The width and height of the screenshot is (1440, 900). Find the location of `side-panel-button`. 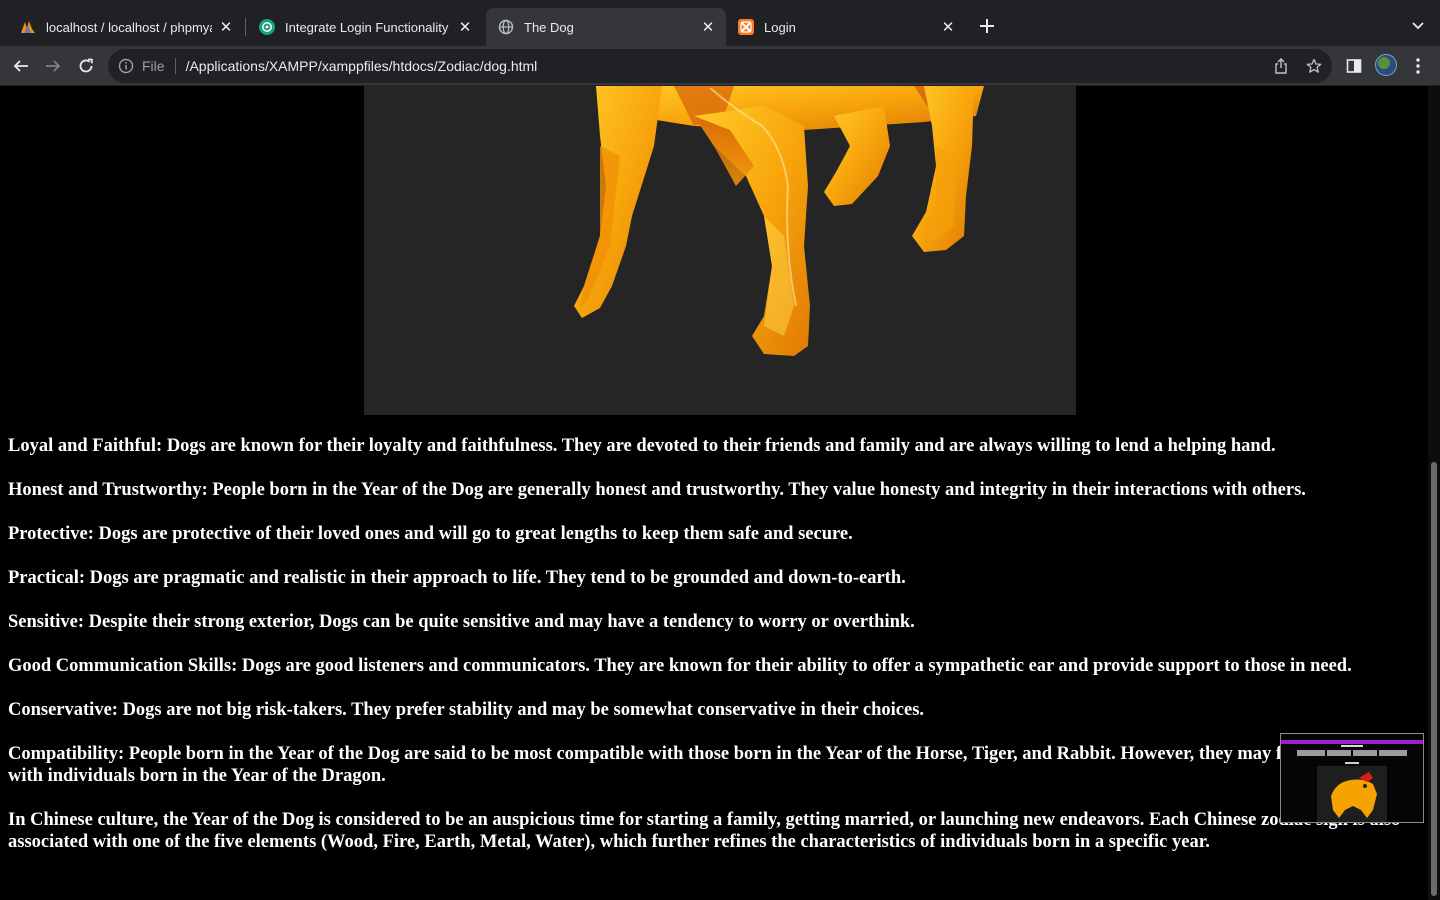

side-panel-button is located at coordinates (1354, 66).